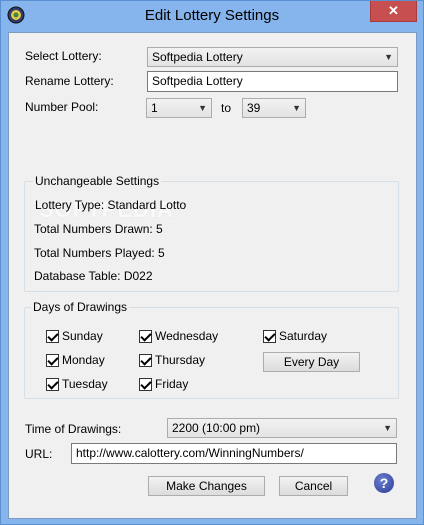 Image resolution: width=424 pixels, height=525 pixels. I want to click on number-pool-to-label: to, so click(226, 108).